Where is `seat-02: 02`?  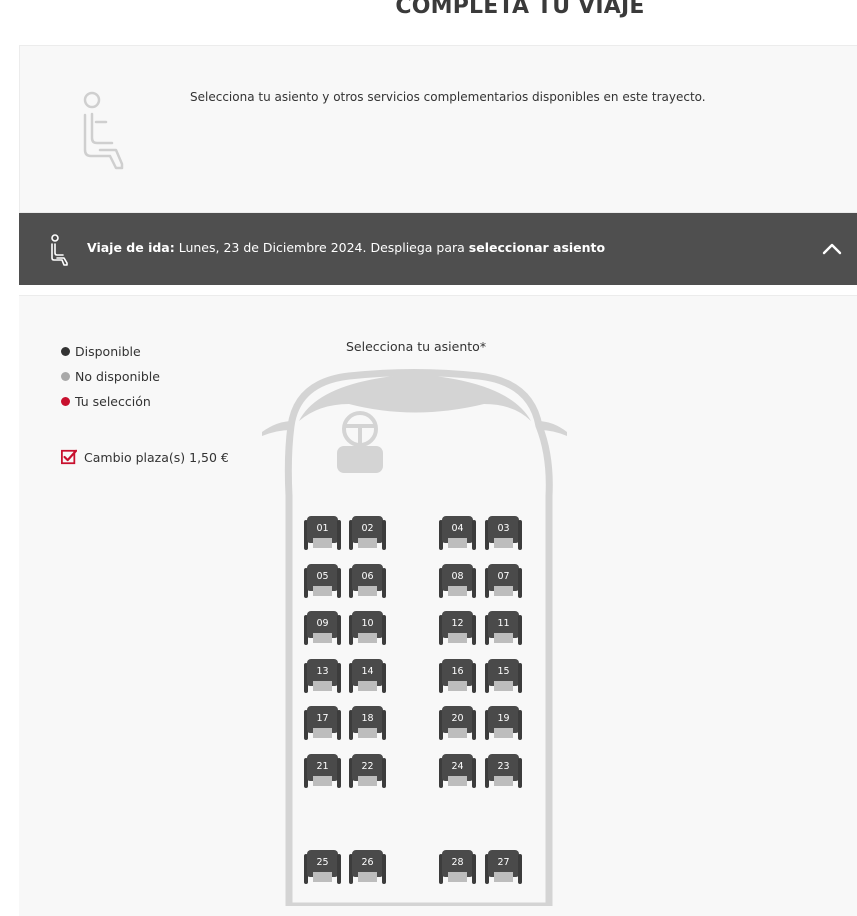
seat-02: 02 is located at coordinates (367, 533).